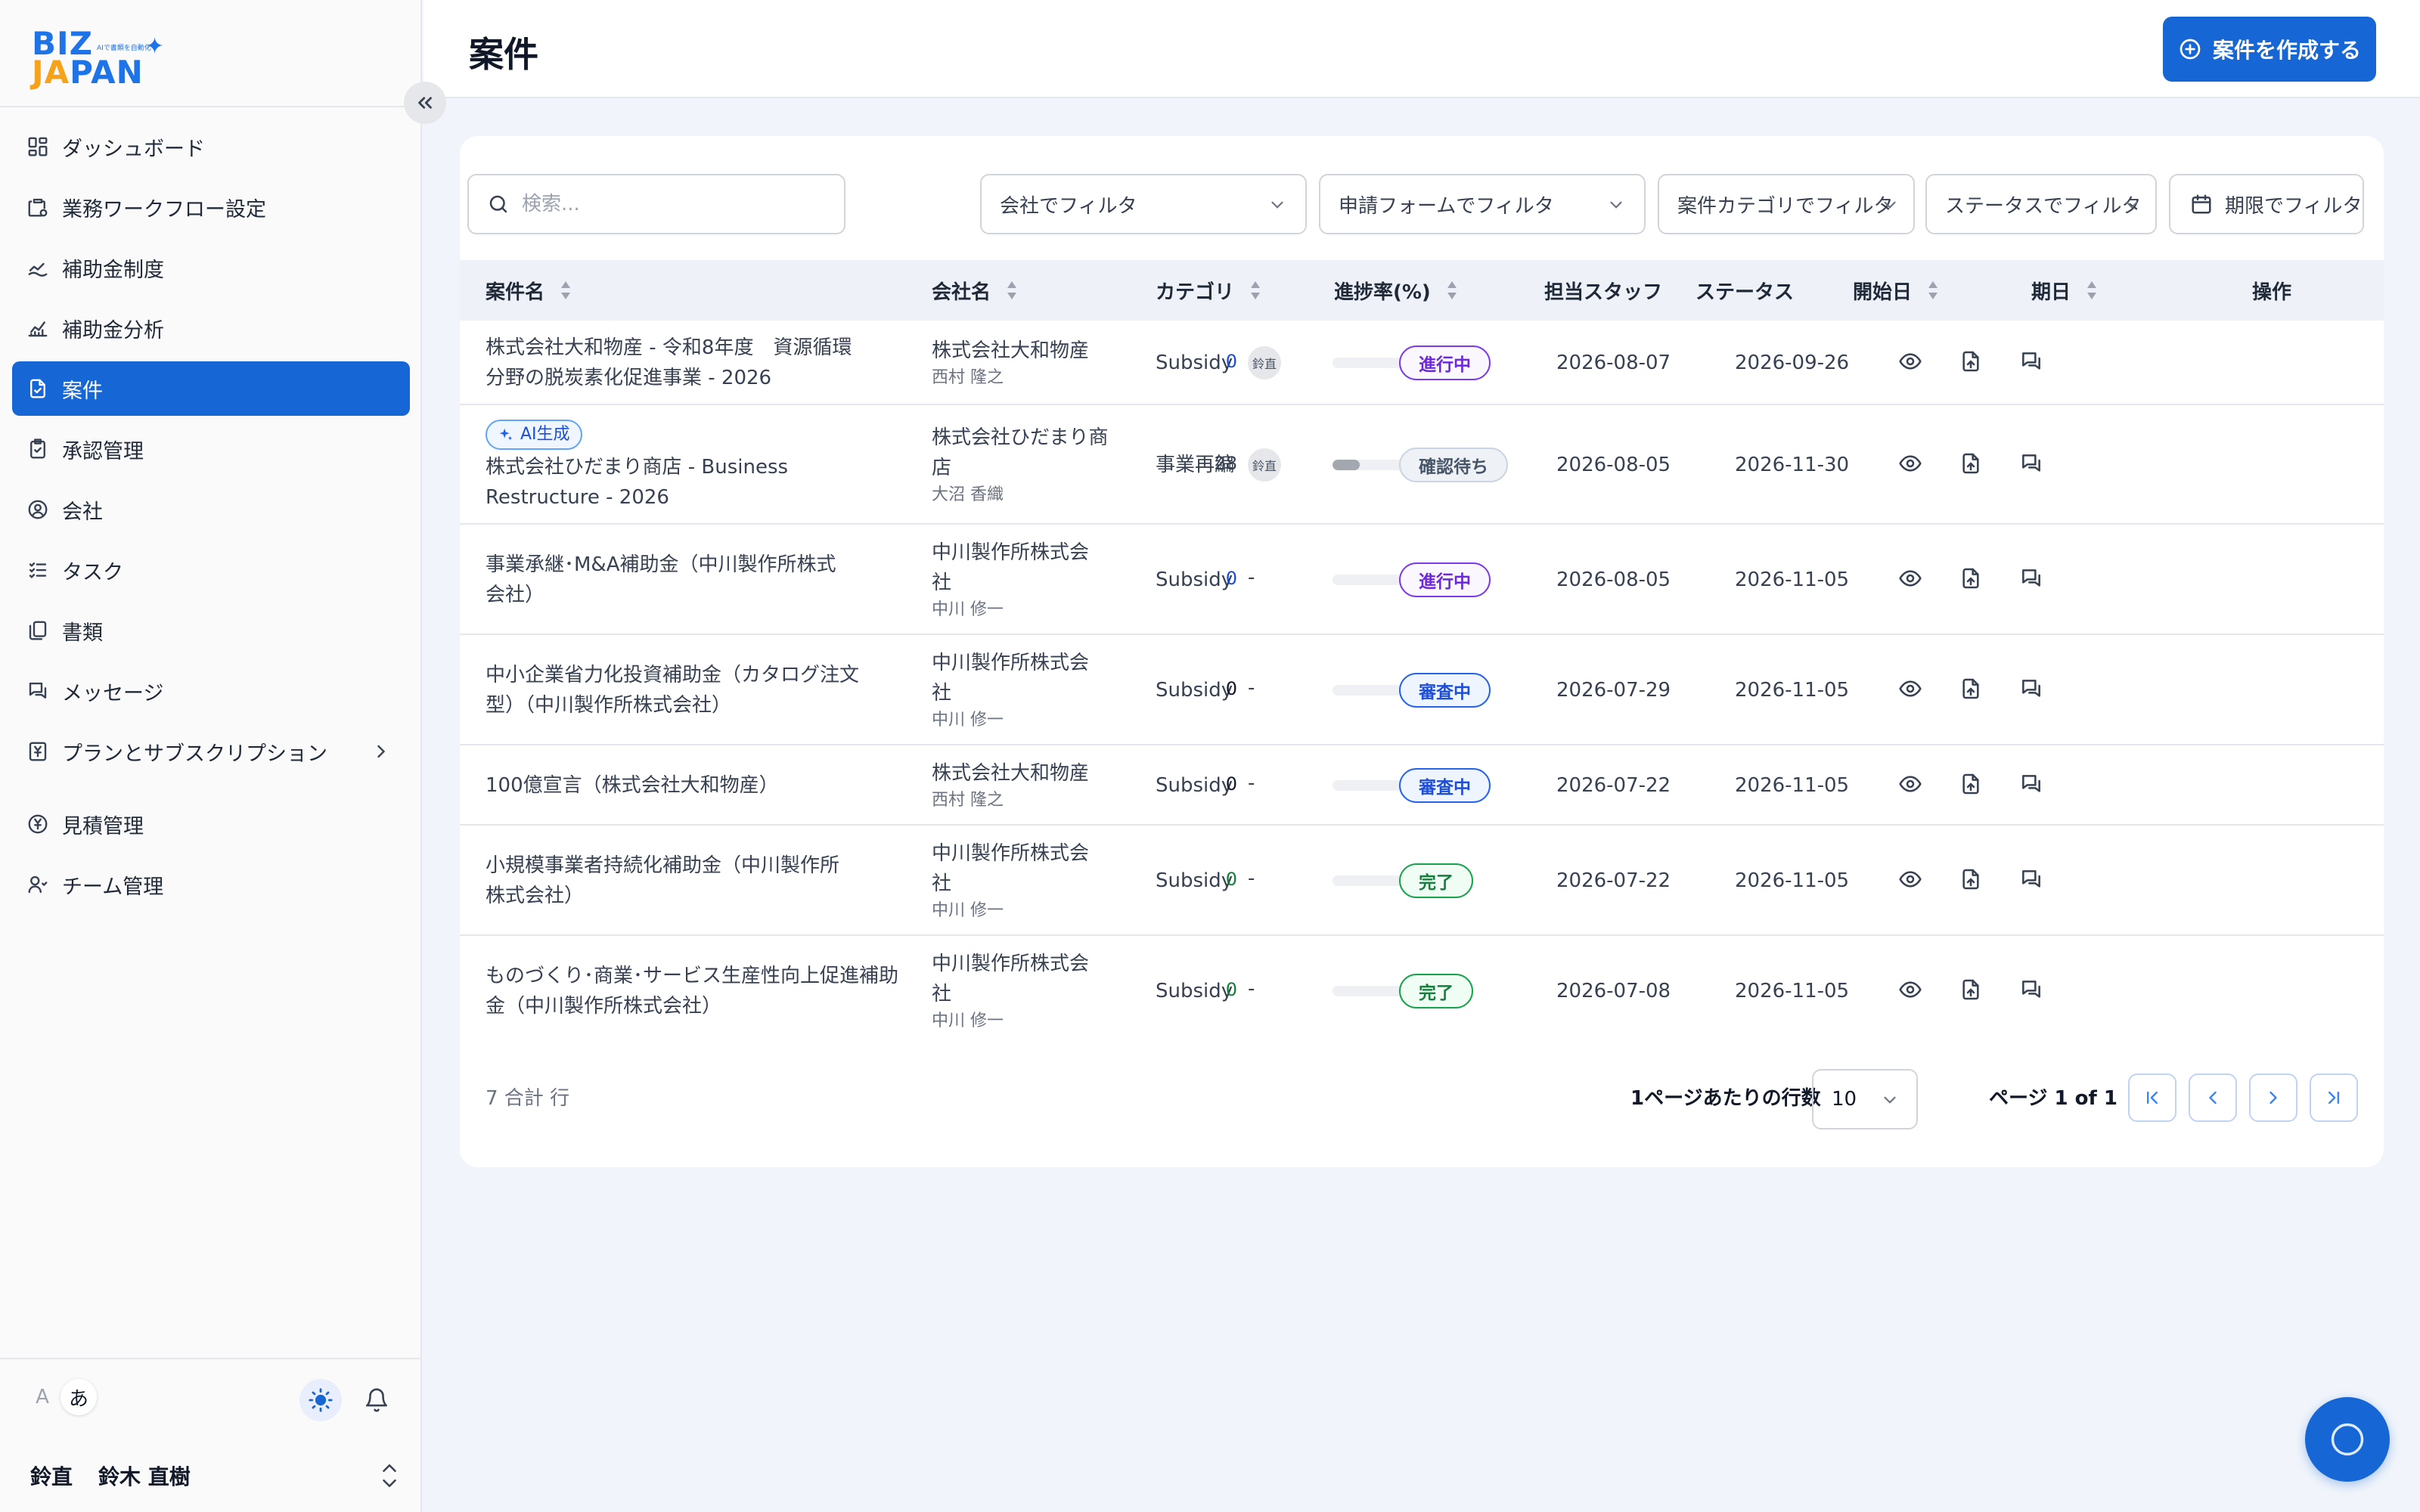  I want to click on case-name: 小規模事業者持続化補助金（中川製作所 株式会社）, so click(662, 881).